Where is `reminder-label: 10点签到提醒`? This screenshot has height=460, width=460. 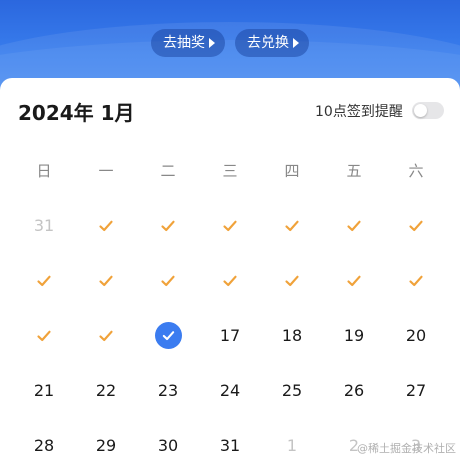
reminder-label: 10点签到提醒 is located at coordinates (359, 112).